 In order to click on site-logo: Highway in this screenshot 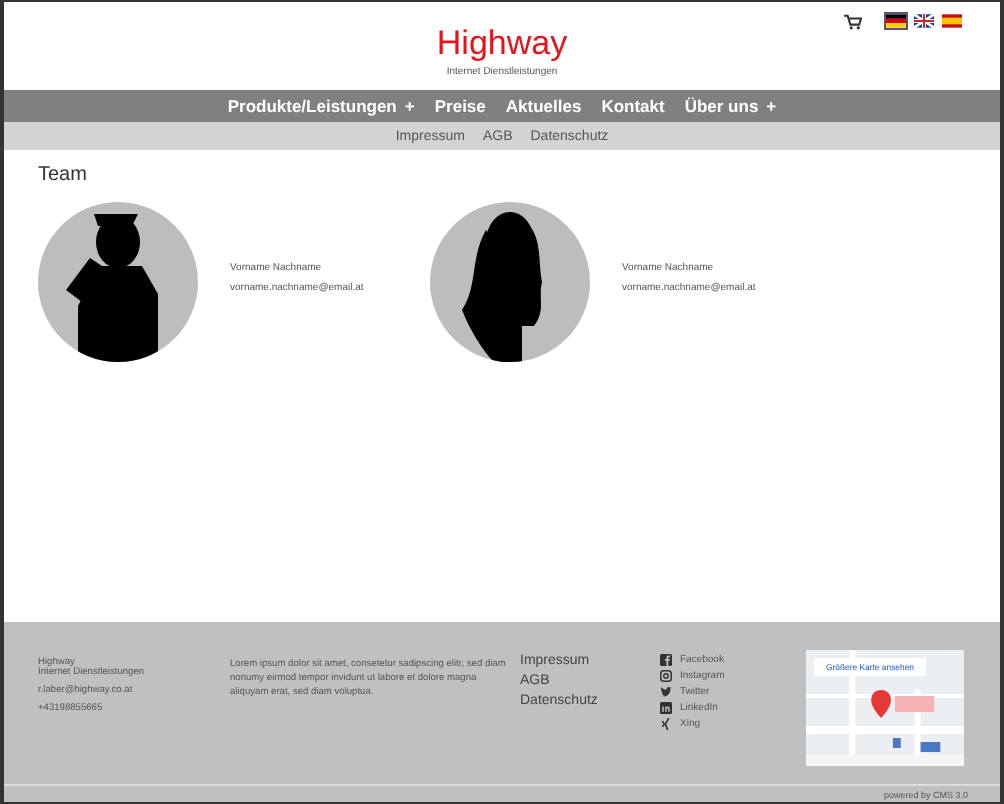, I will do `click(502, 44)`.